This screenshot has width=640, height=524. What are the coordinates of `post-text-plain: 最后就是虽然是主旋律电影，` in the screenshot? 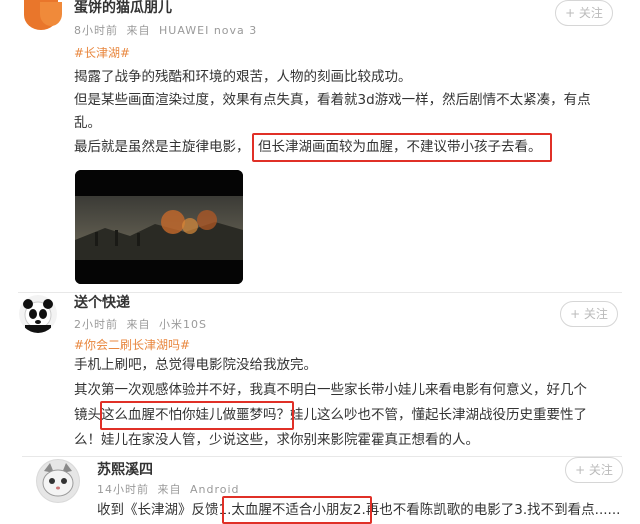 It's located at (162, 147).